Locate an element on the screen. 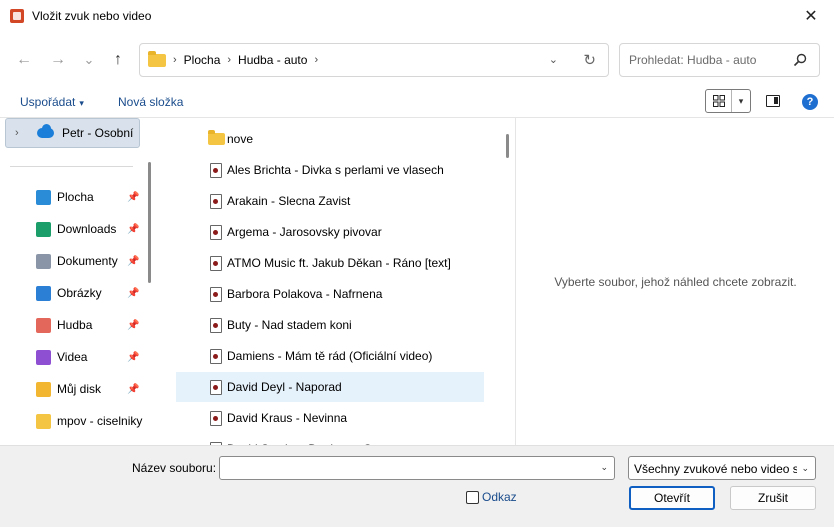 The height and width of the screenshot is (527, 834). sidebar-item-label: Plocha is located at coordinates (75, 197).